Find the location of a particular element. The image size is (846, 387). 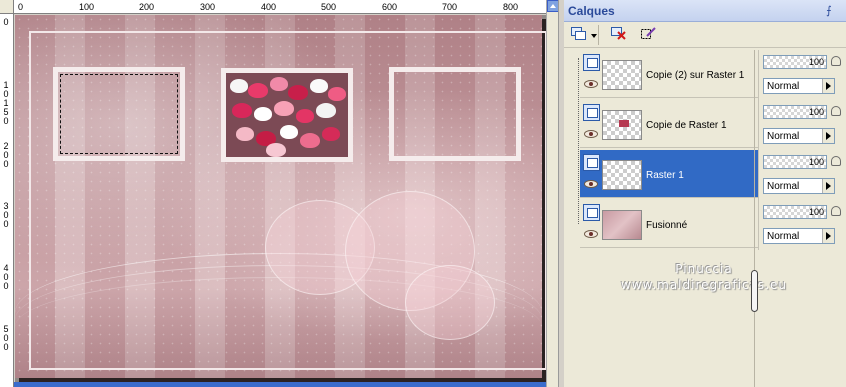

ruler-corner is located at coordinates (7, 7).